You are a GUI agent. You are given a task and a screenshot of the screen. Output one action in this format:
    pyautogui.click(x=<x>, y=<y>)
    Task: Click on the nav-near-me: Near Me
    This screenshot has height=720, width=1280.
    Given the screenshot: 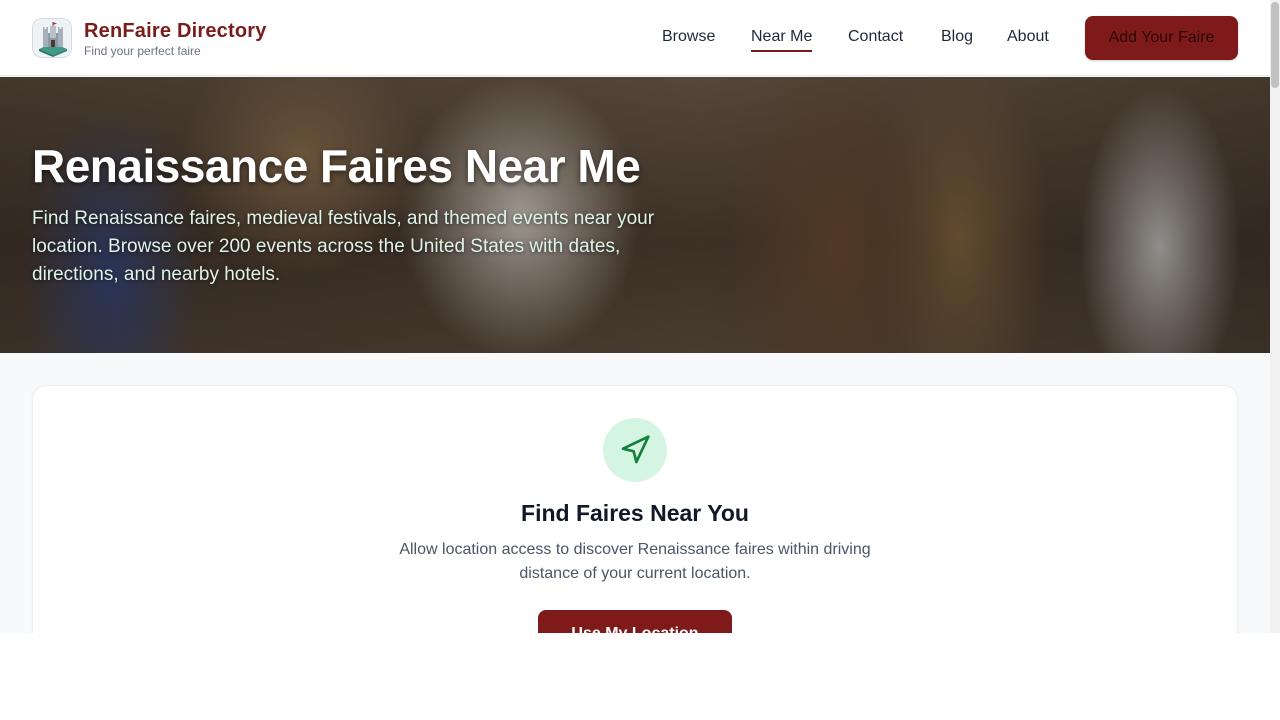 What is the action you would take?
    pyautogui.click(x=782, y=40)
    